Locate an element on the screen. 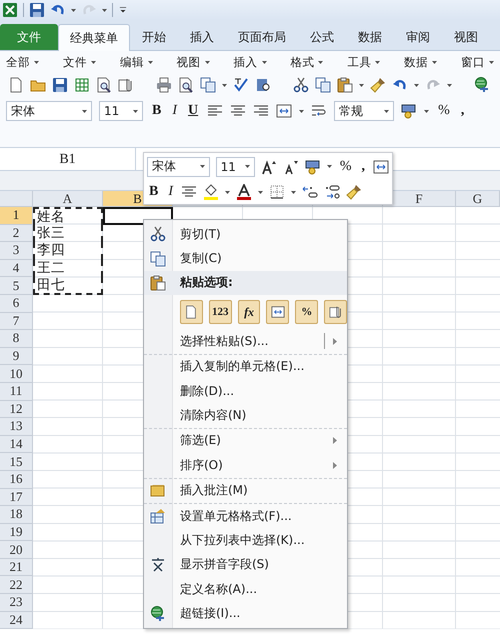 The image size is (500, 635). customize-toolbar-icon is located at coordinates (123, 10).